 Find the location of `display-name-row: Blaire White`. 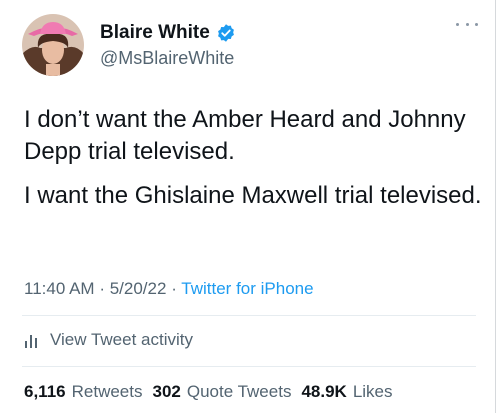

display-name-row: Blaire White is located at coordinates (168, 33).